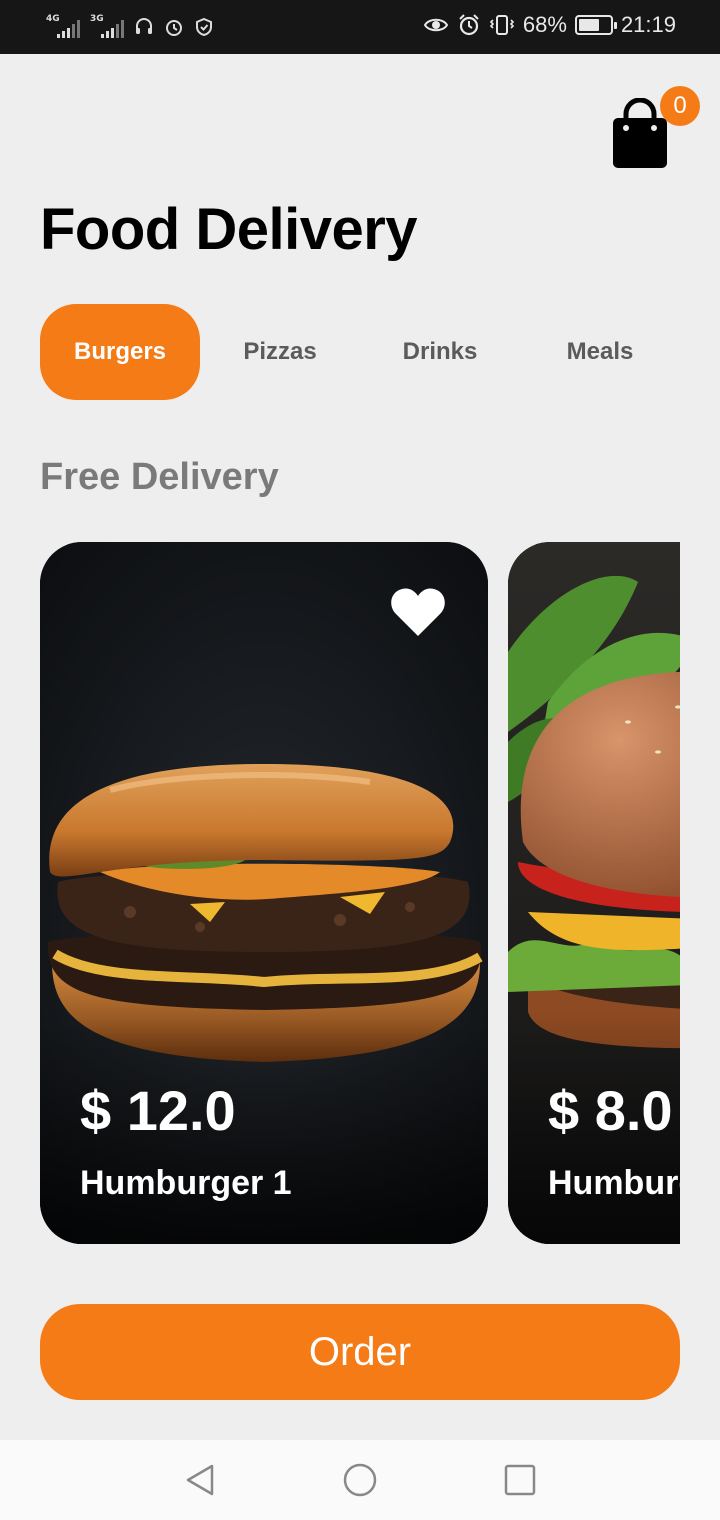 The height and width of the screenshot is (1520, 720). What do you see at coordinates (589, 25) in the screenshot?
I see `battery-fill` at bounding box center [589, 25].